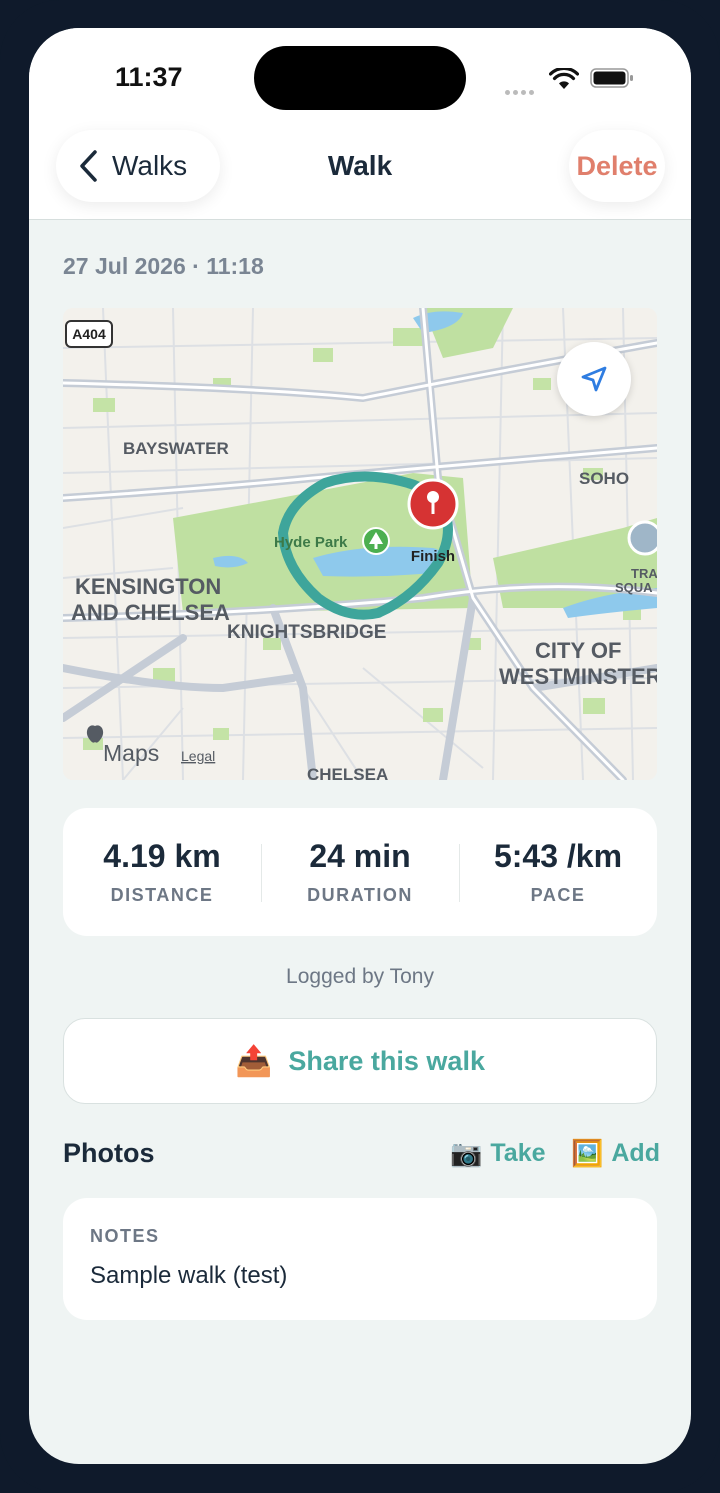 This screenshot has width=720, height=1493. I want to click on stat-value: 4.19 km, so click(162, 856).